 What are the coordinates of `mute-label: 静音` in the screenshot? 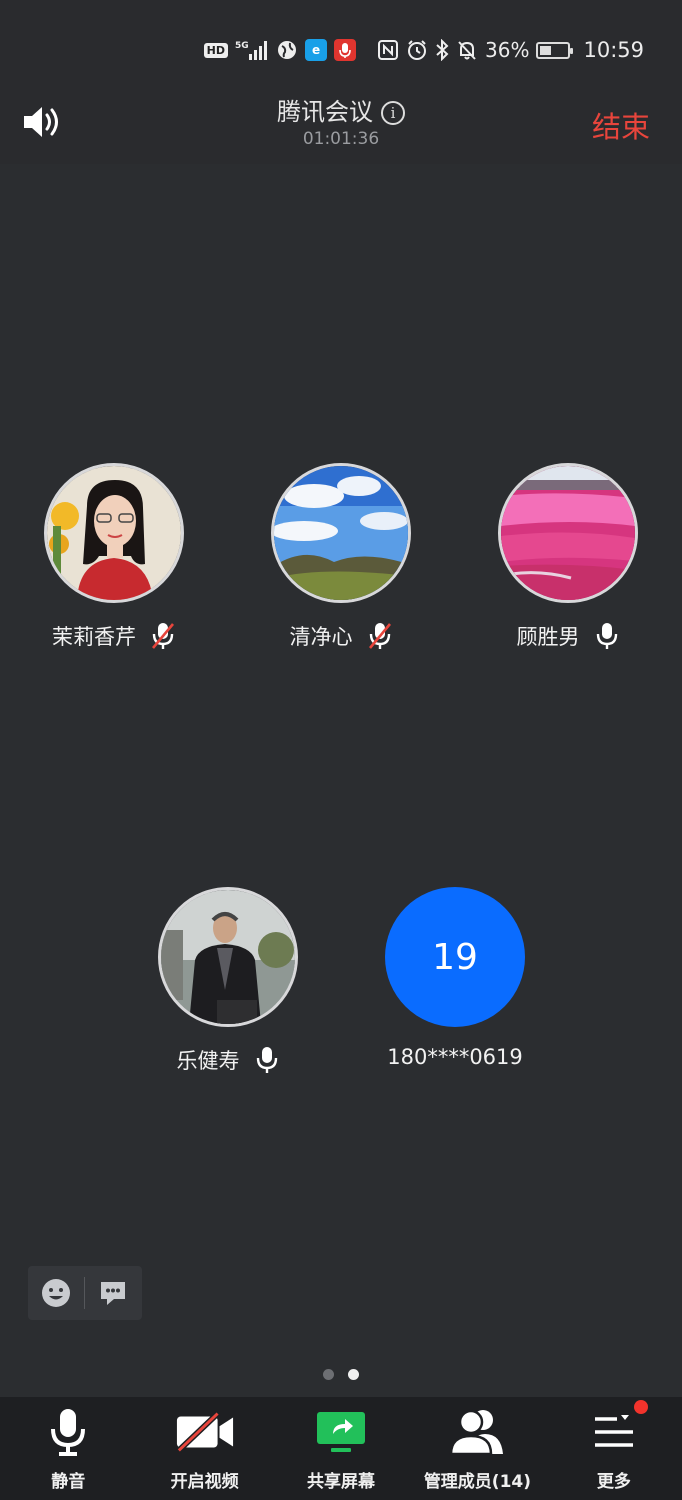 It's located at (68, 1482).